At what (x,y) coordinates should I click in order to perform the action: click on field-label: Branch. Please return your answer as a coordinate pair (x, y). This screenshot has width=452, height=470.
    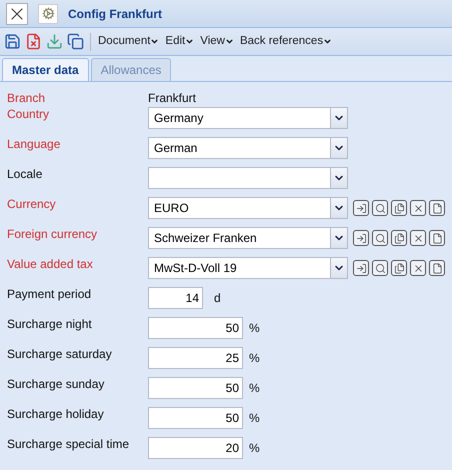
    Looking at the image, I should click on (26, 98).